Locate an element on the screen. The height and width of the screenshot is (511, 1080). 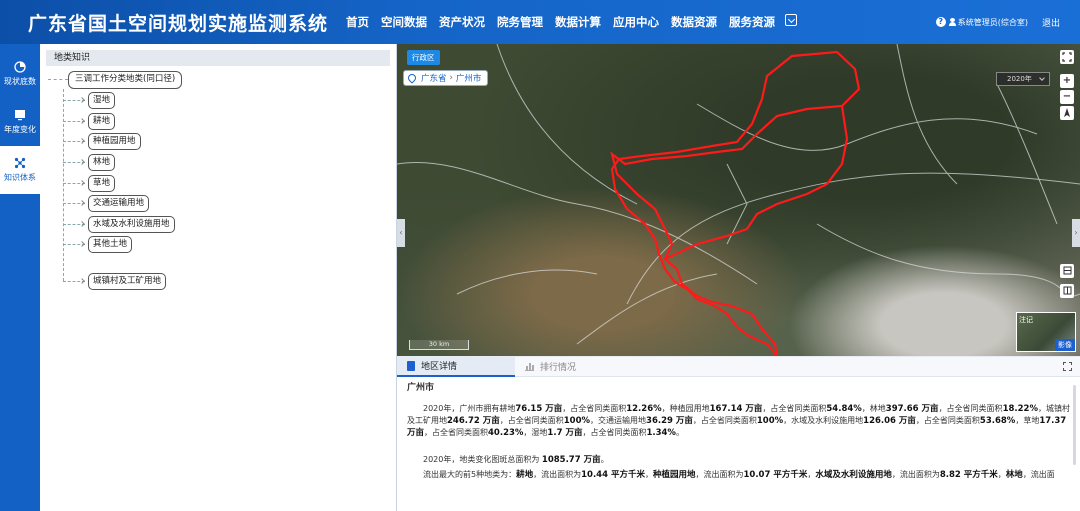
pie-chart-icon is located at coordinates (20, 67).